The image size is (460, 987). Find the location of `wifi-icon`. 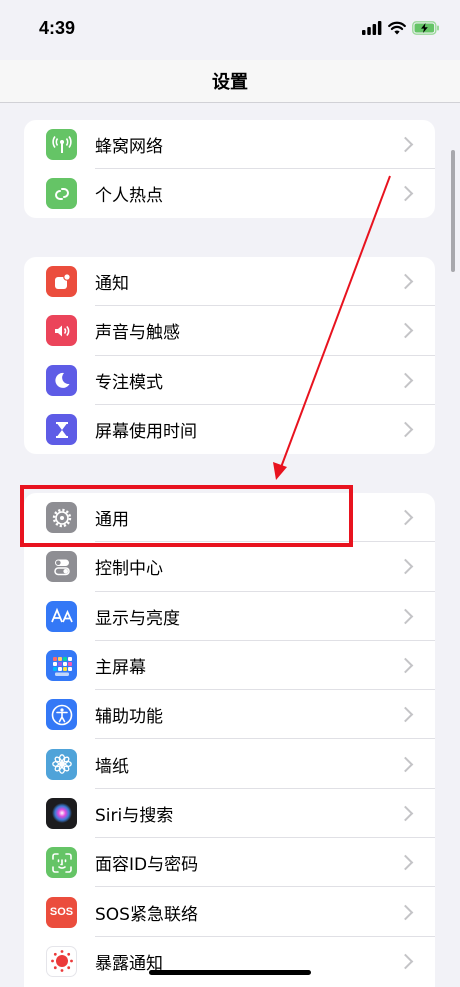

wifi-icon is located at coordinates (397, 28).